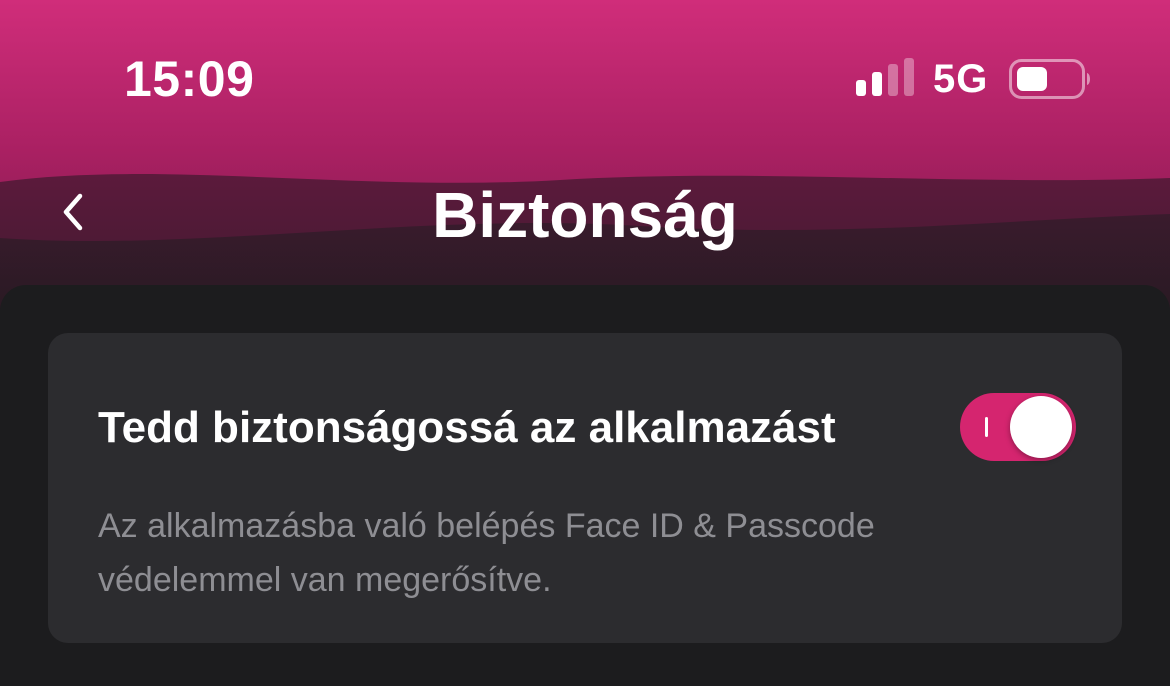 The height and width of the screenshot is (686, 1170). Describe the element at coordinates (189, 79) in the screenshot. I see `status-time: 15:09` at that location.